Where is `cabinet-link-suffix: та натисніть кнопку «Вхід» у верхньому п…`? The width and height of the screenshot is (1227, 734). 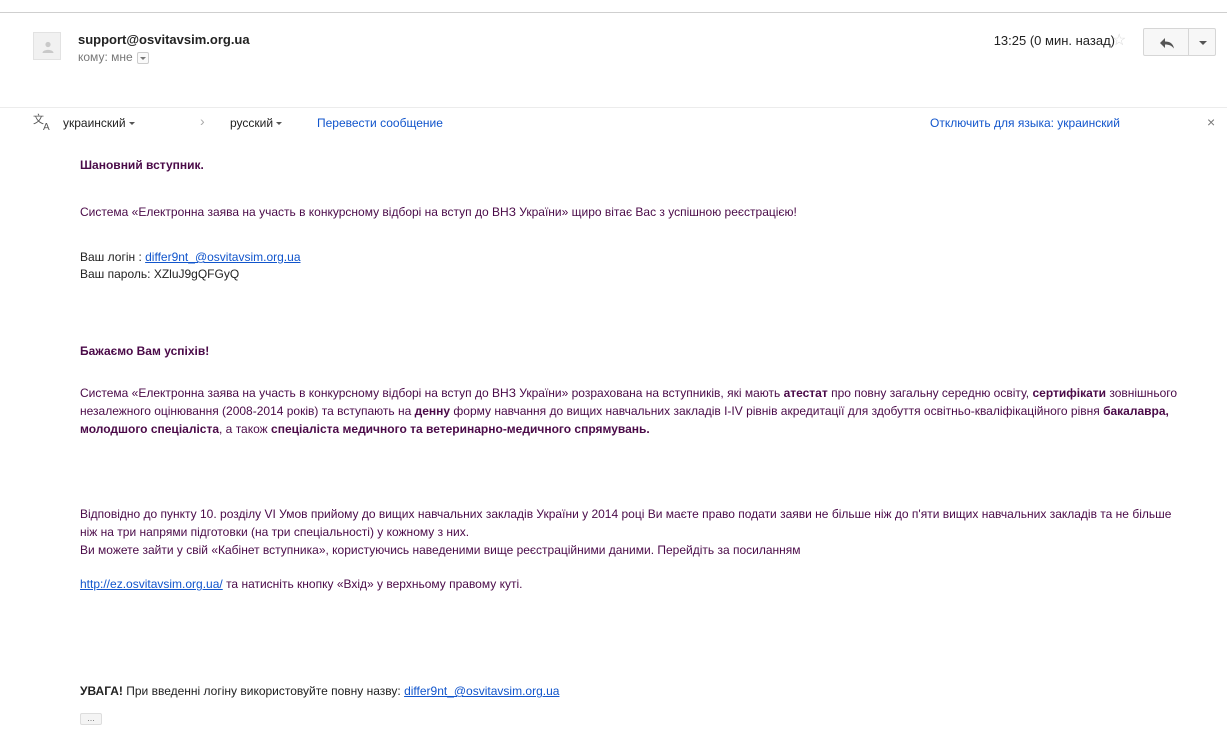 cabinet-link-suffix: та натисніть кнопку «Вхід» у верхньому п… is located at coordinates (372, 584).